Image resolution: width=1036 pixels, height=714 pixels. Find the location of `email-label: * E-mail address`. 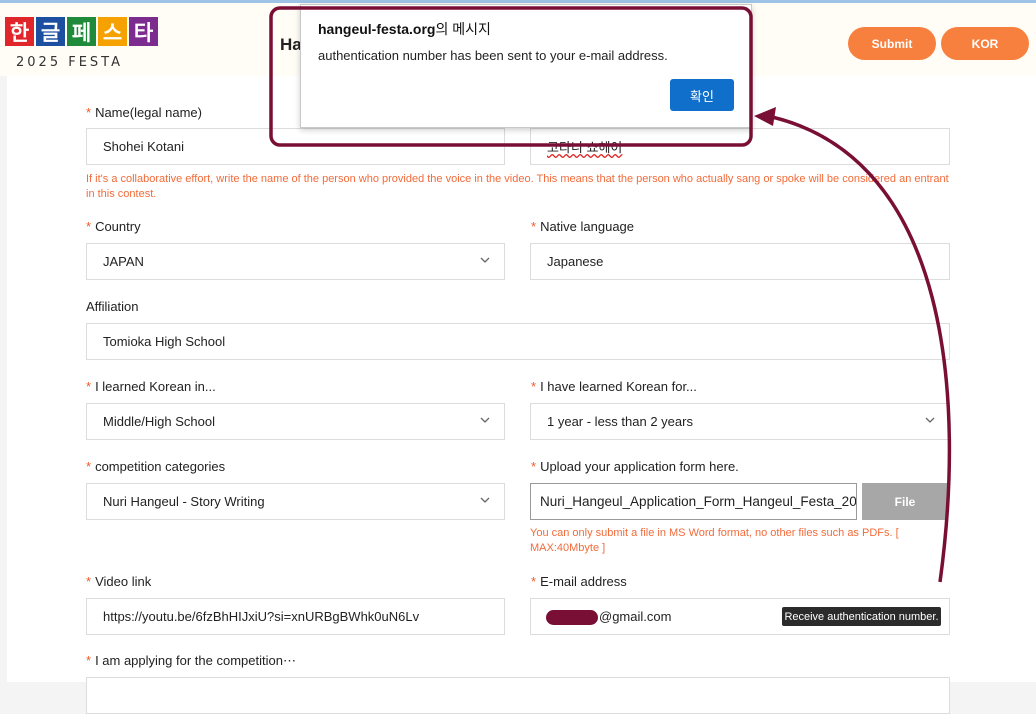

email-label: * E-mail address is located at coordinates (579, 581).